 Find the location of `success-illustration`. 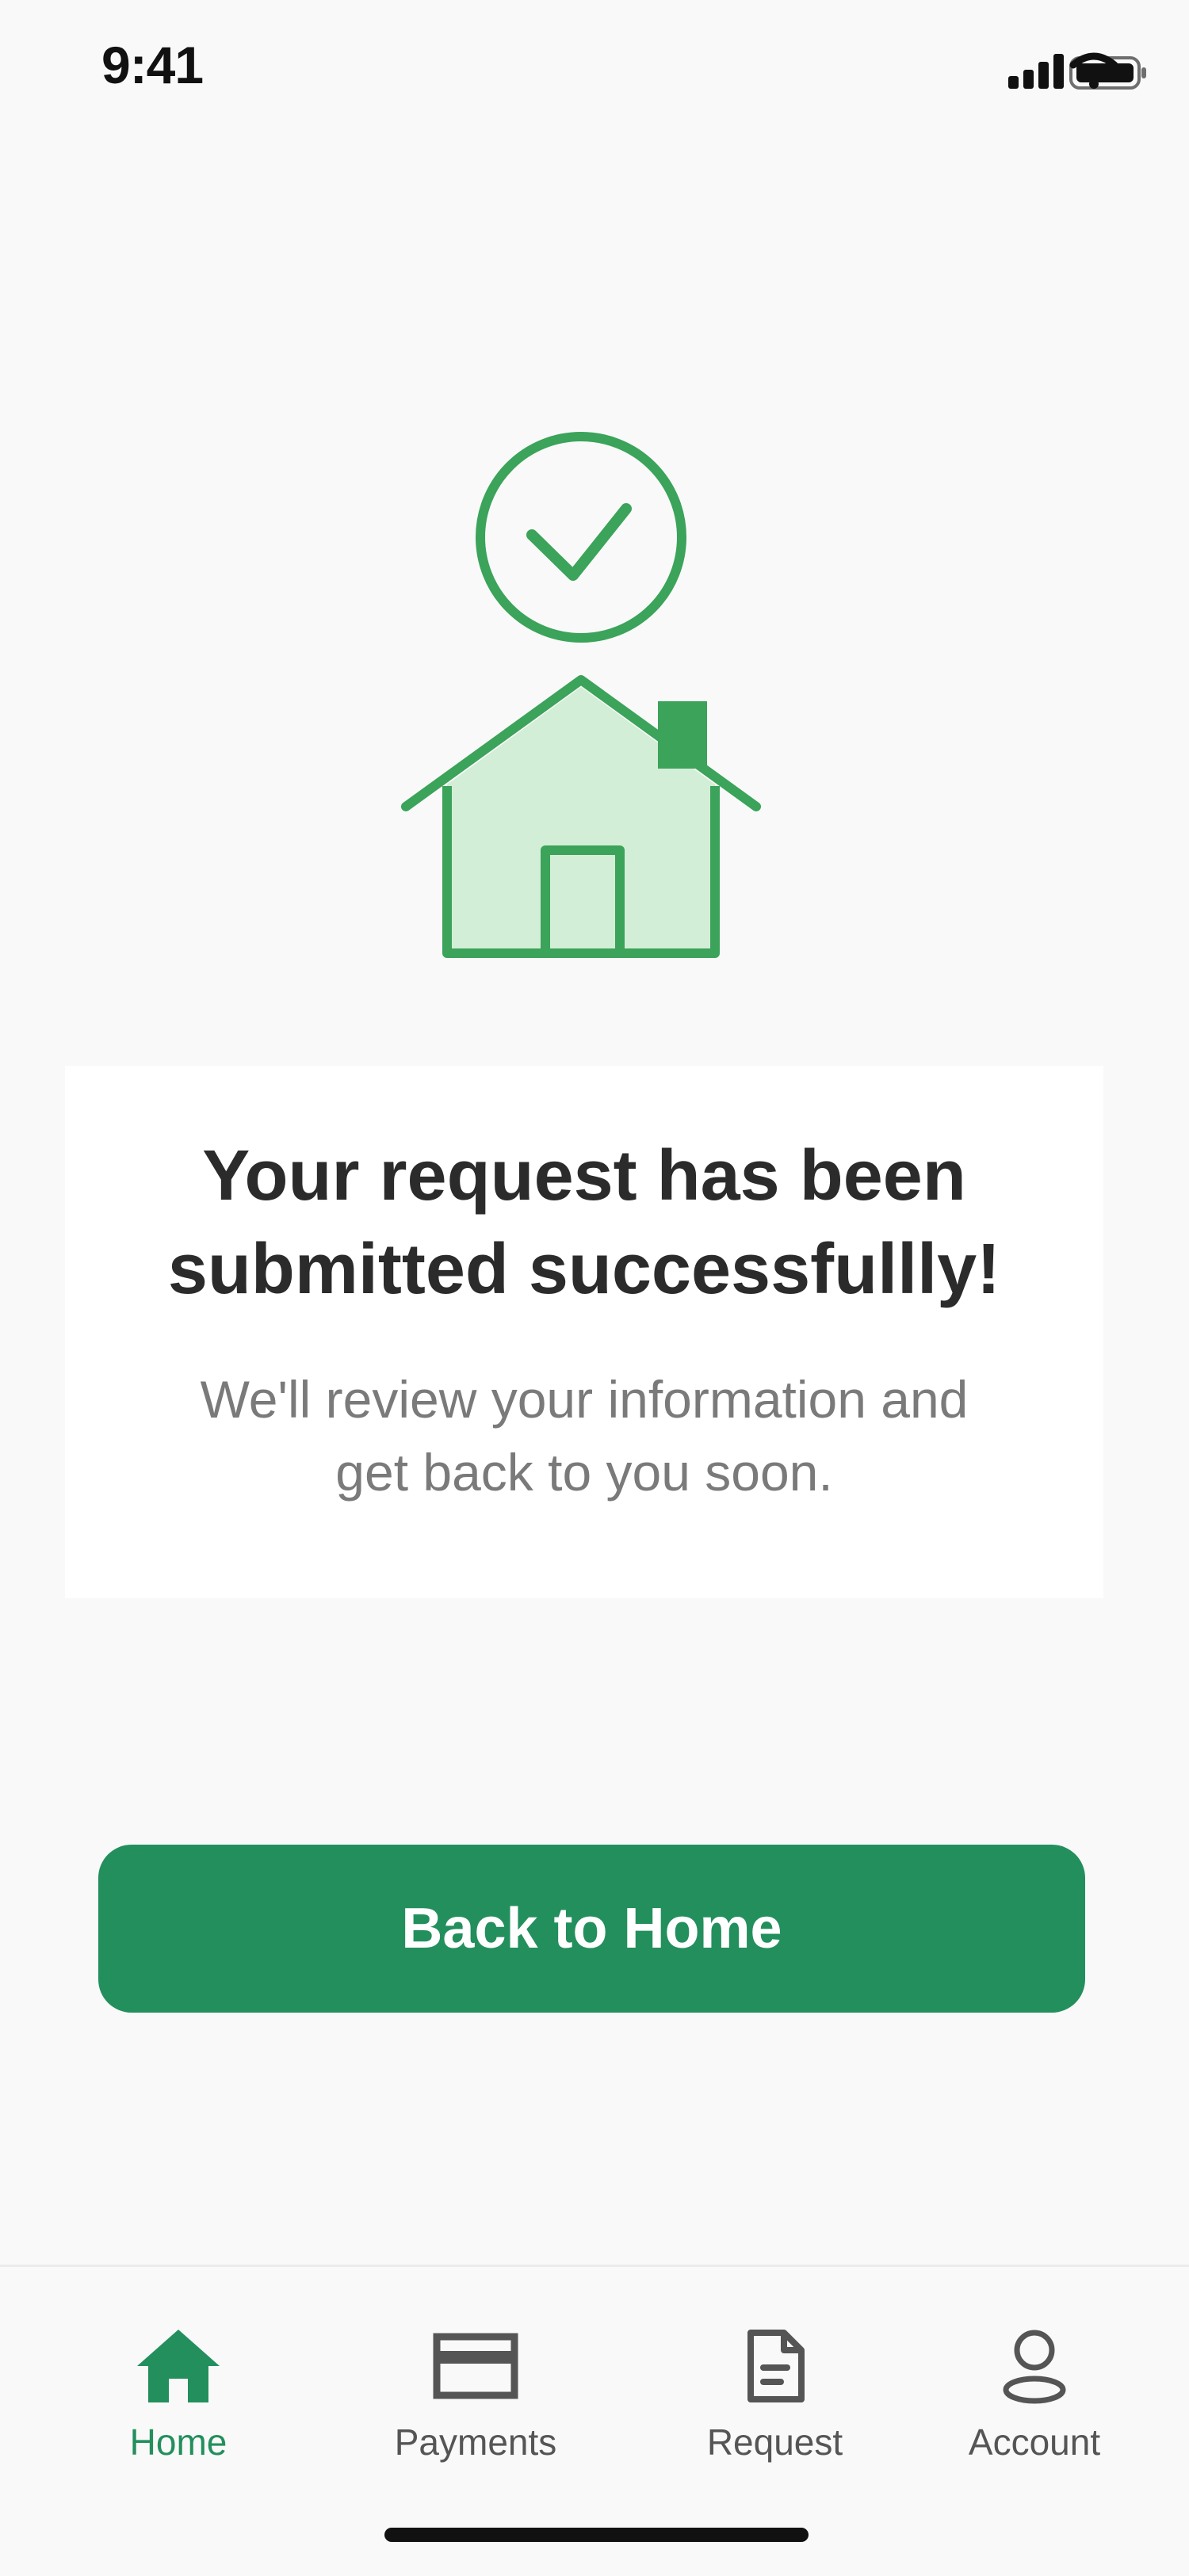

success-illustration is located at coordinates (582, 697).